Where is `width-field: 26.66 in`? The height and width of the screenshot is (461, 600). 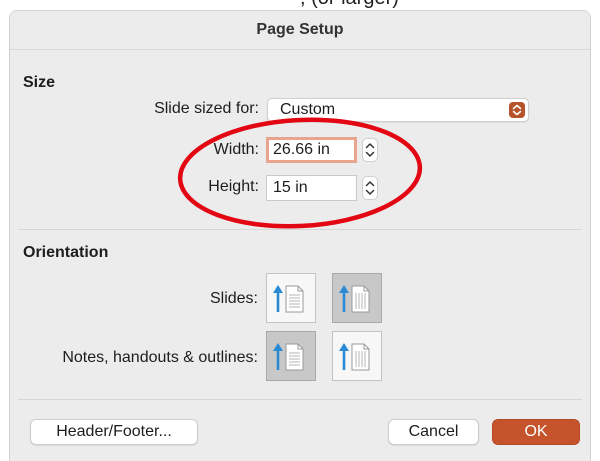
width-field: 26.66 in is located at coordinates (311, 150).